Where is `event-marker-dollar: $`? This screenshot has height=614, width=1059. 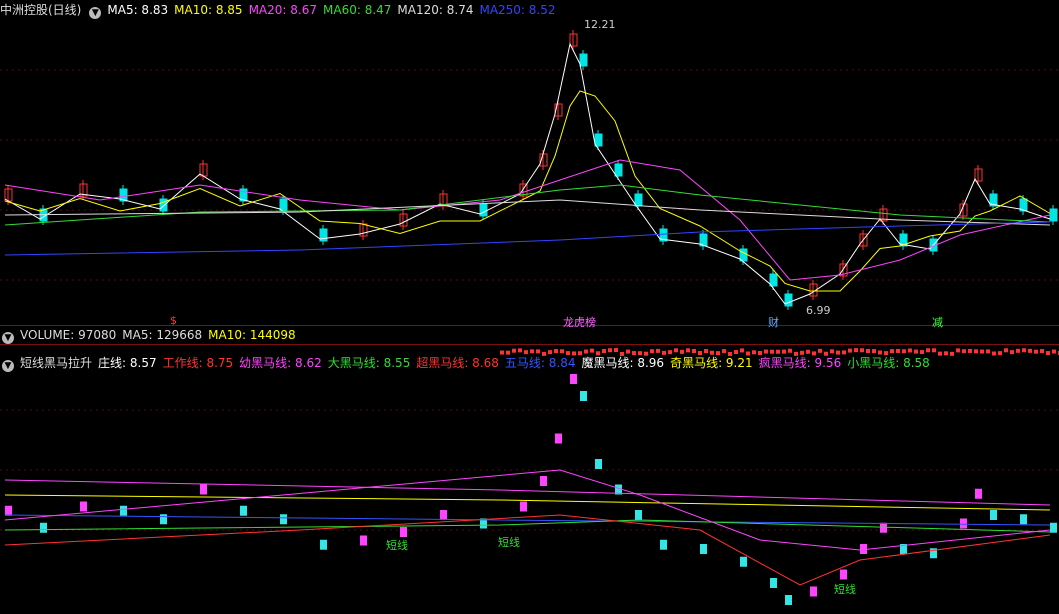
event-marker-dollar: $ is located at coordinates (173, 320).